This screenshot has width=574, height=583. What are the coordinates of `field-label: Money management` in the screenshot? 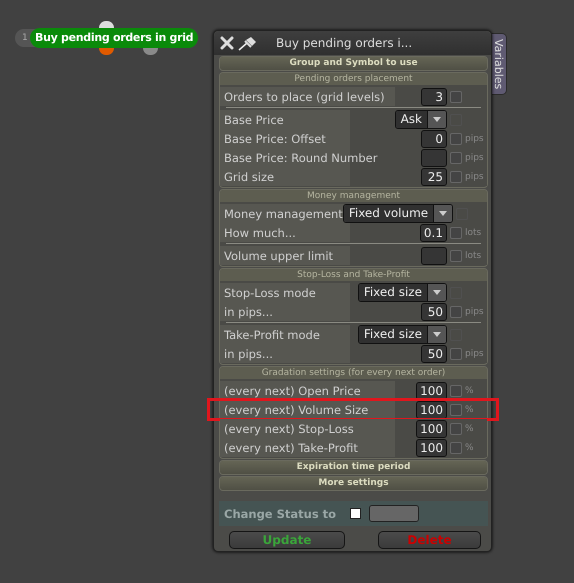 It's located at (283, 213).